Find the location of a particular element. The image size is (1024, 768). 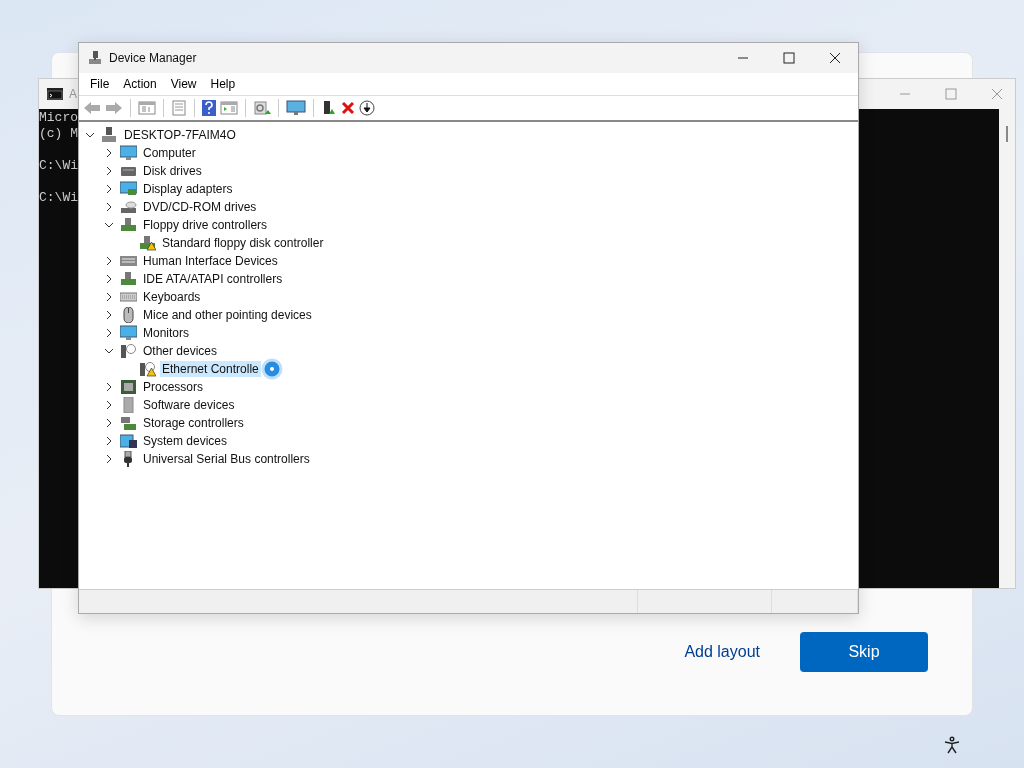

tree-item: Human Interface Devices is located at coordinates (210, 261).